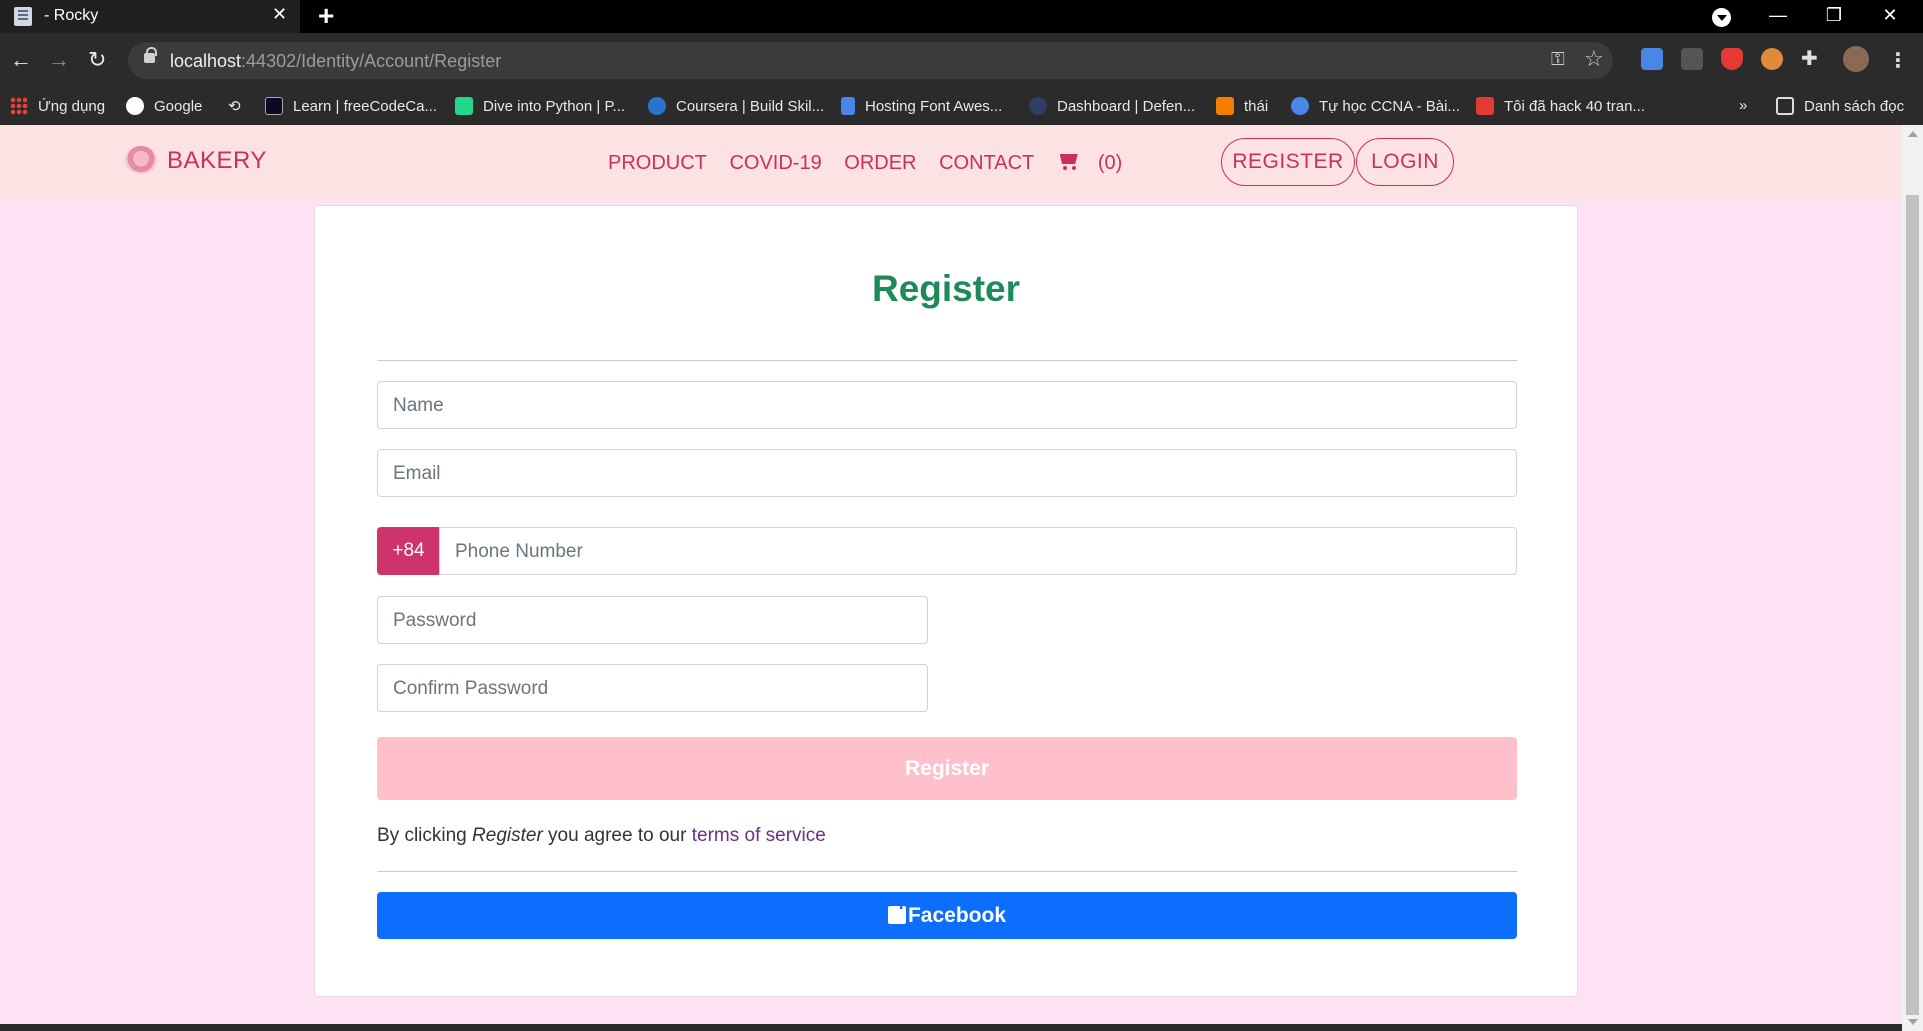  What do you see at coordinates (652, 688) in the screenshot?
I see `confirm-password-input: Confirm Password` at bounding box center [652, 688].